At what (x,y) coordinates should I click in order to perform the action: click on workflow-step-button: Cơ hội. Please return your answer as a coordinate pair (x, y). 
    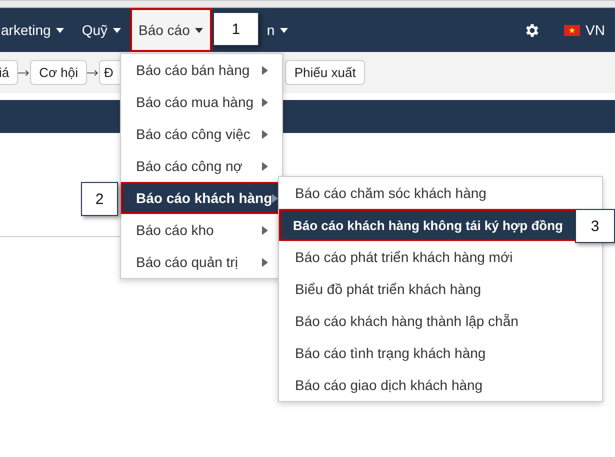
    Looking at the image, I should click on (58, 72).